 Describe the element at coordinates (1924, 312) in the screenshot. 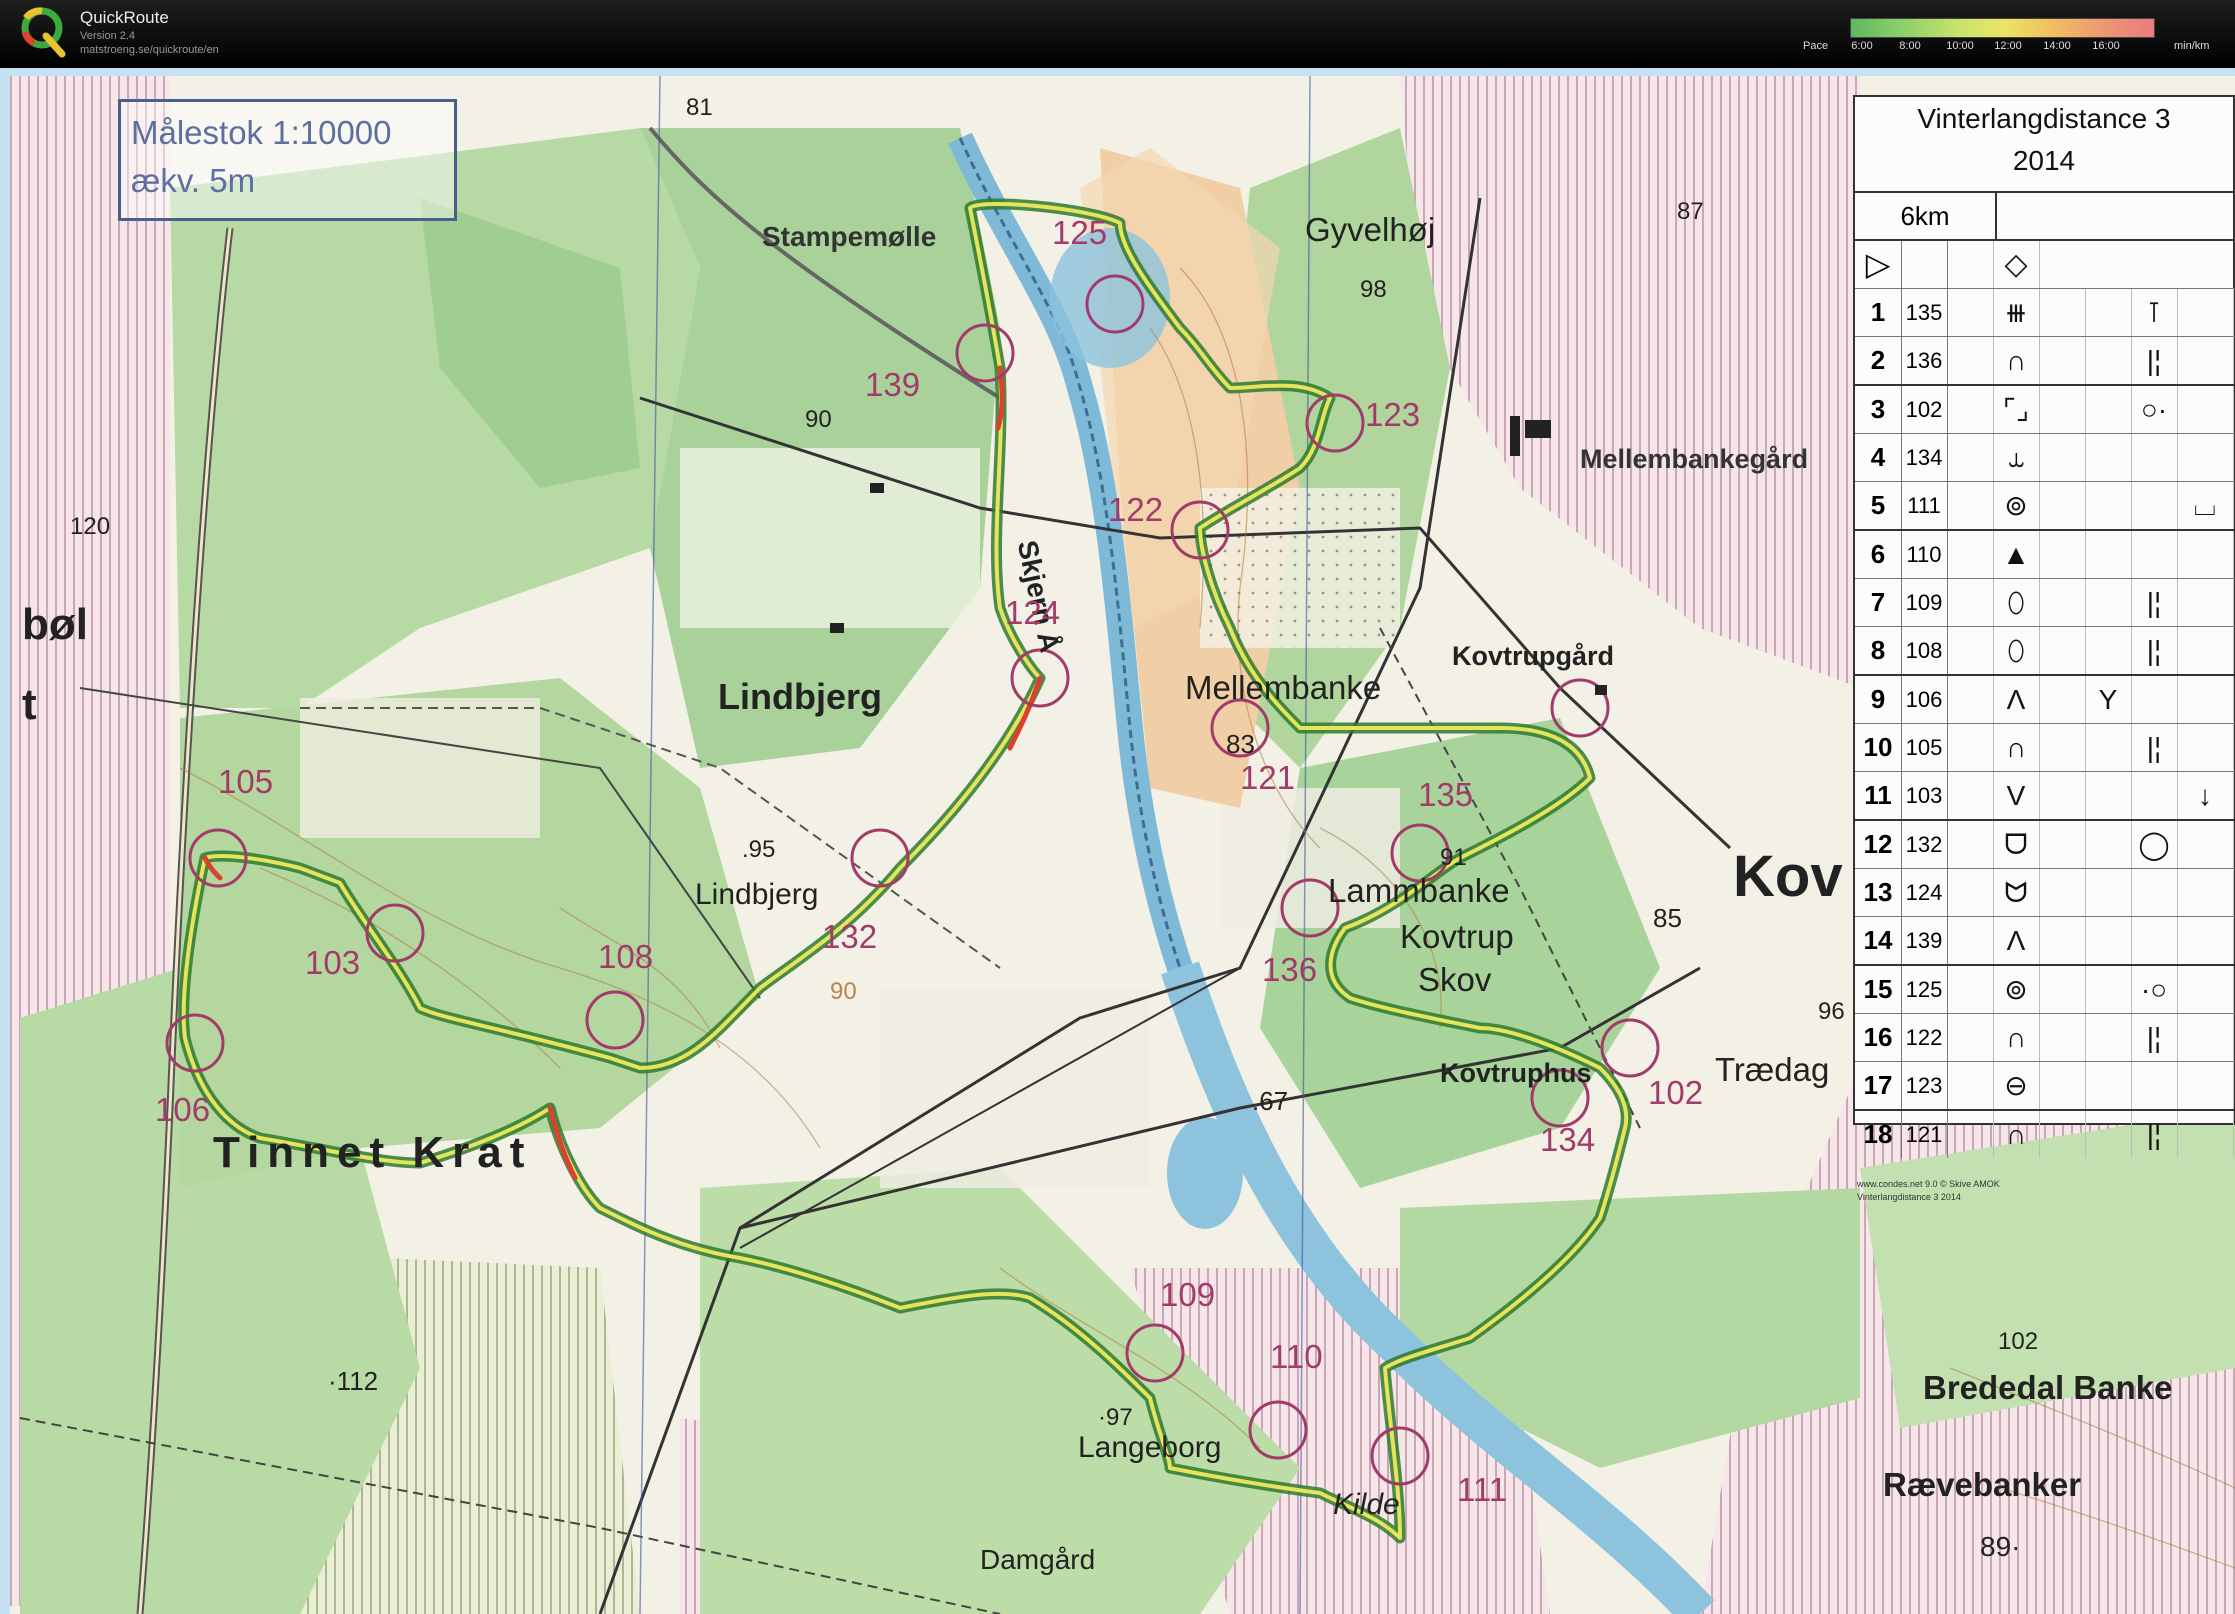

I see `control-code: 135` at that location.